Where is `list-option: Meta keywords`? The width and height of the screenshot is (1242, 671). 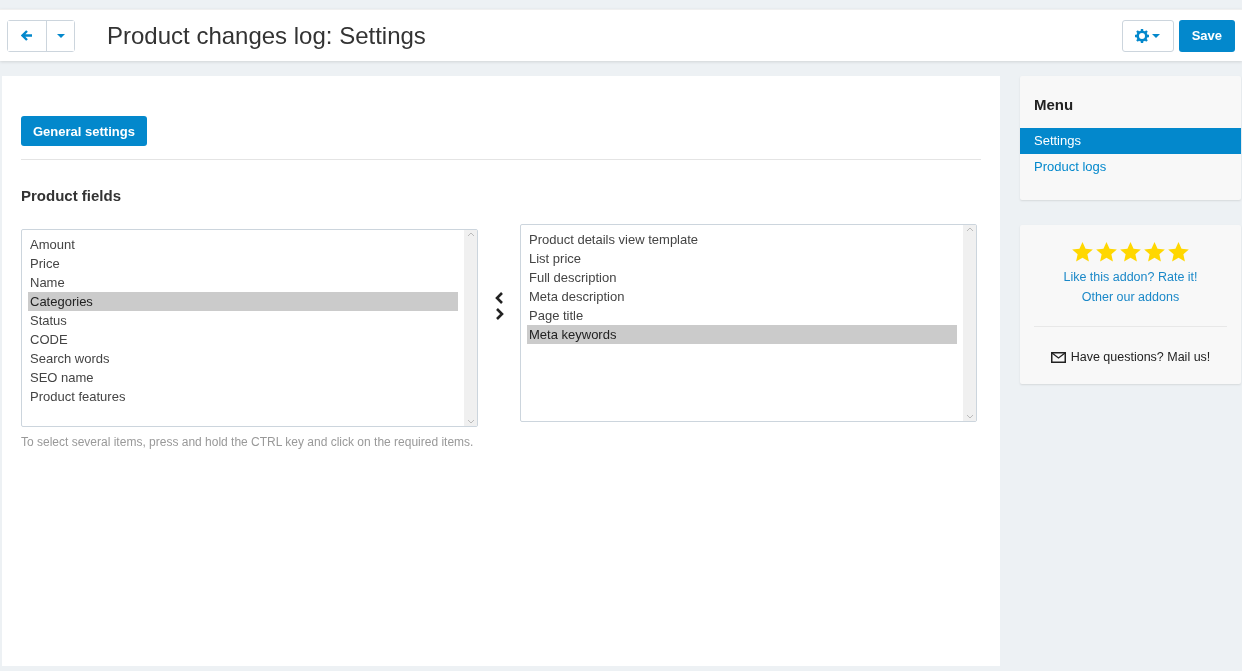
list-option: Meta keywords is located at coordinates (742, 334).